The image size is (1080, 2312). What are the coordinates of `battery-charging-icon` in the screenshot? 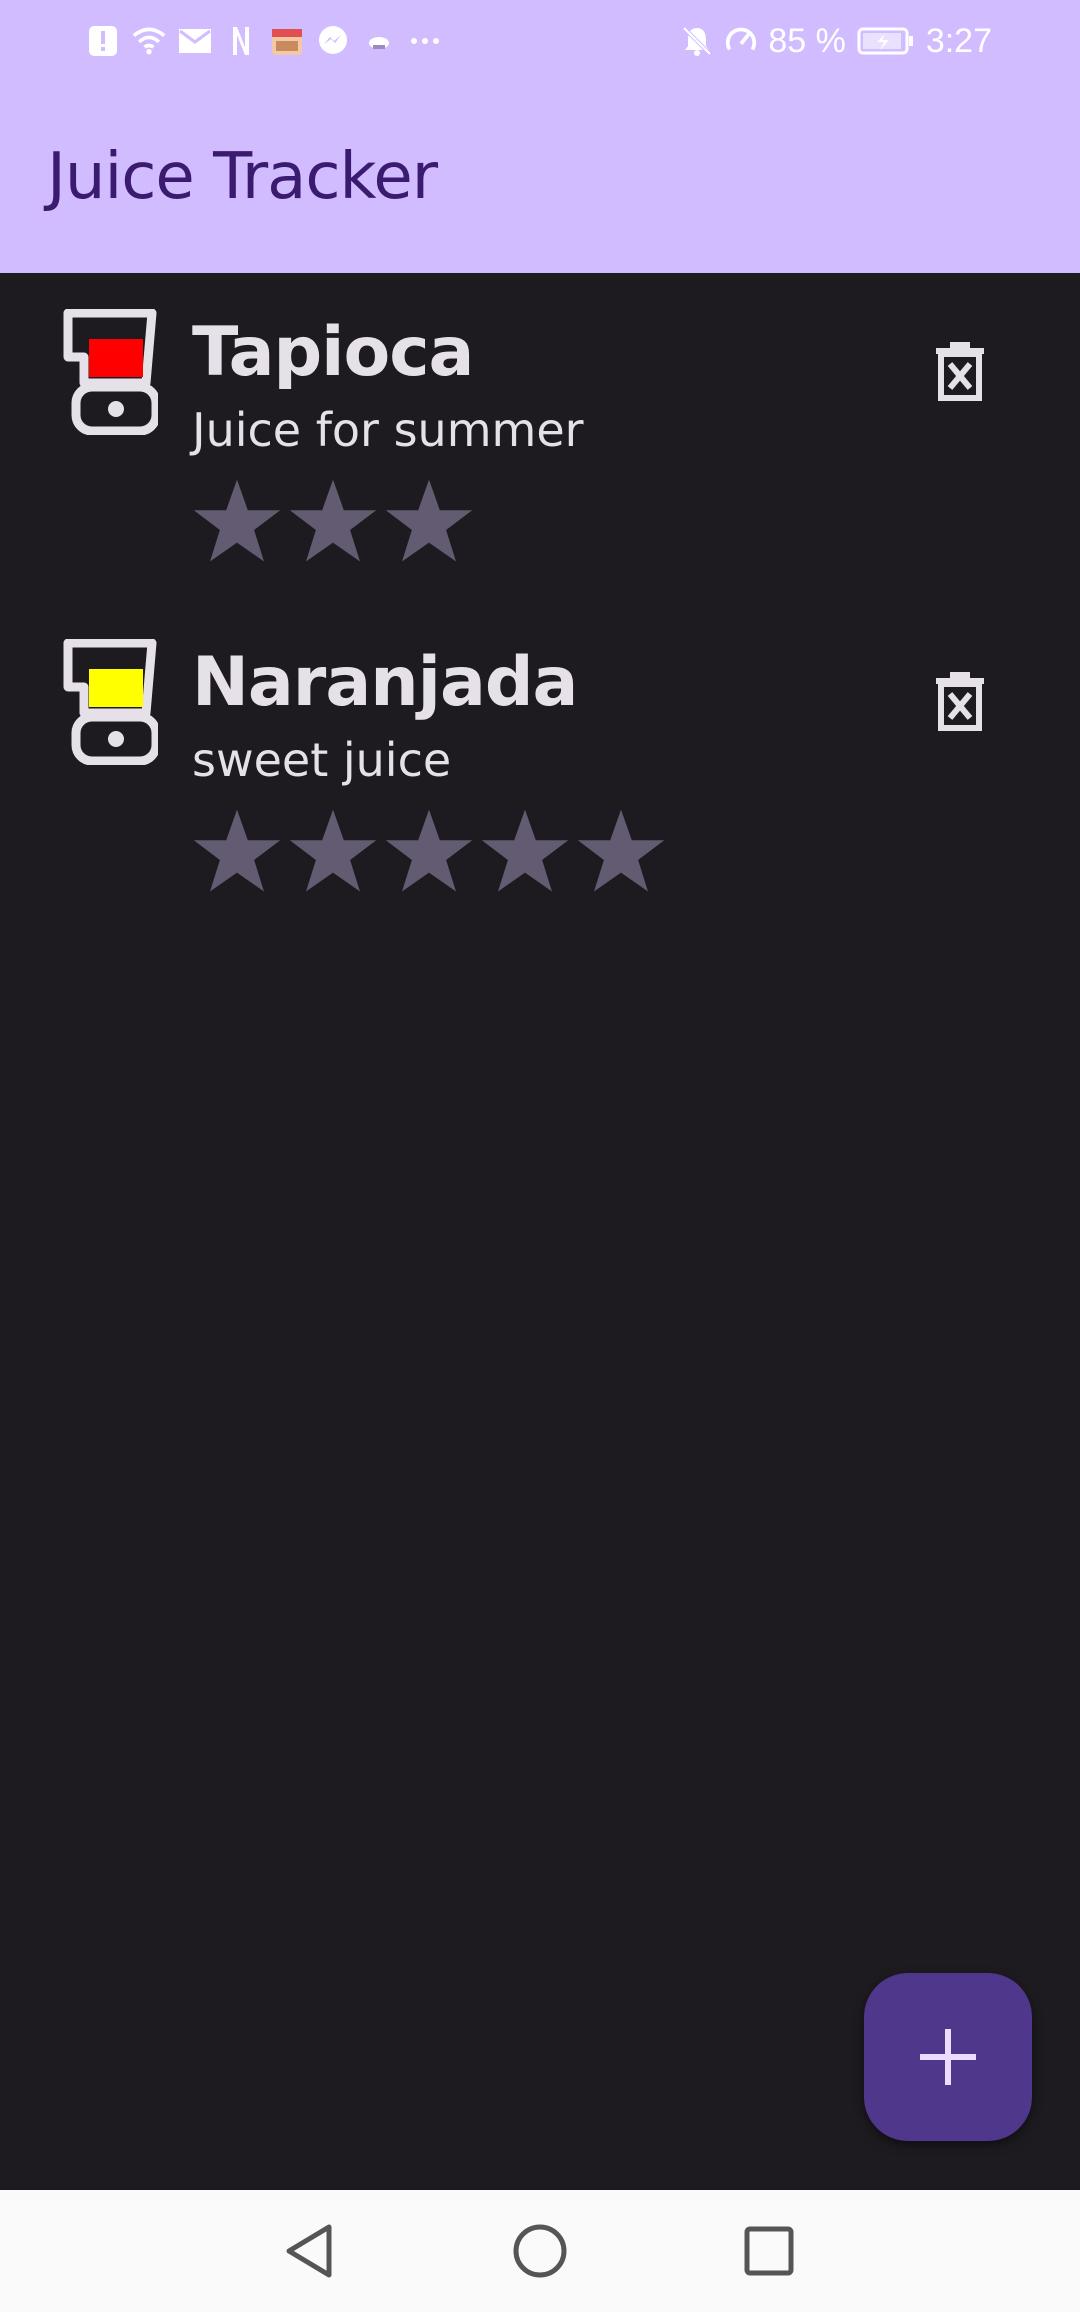 It's located at (886, 41).